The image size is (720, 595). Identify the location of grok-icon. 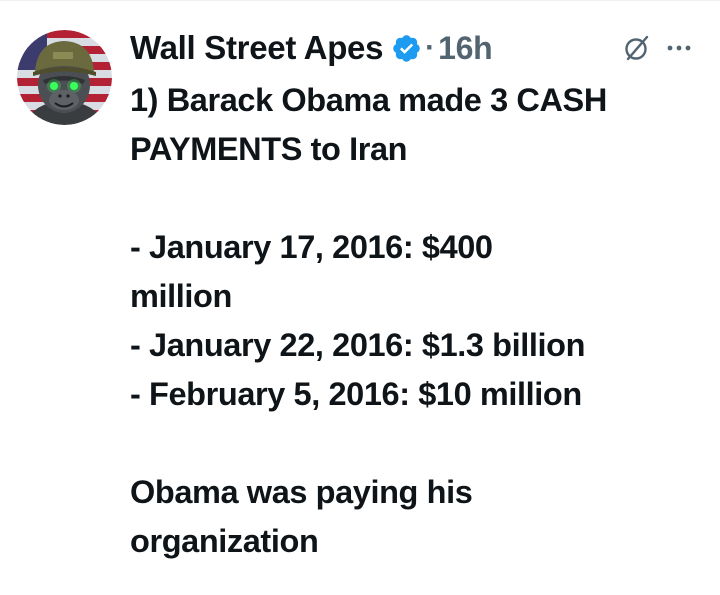
(637, 48).